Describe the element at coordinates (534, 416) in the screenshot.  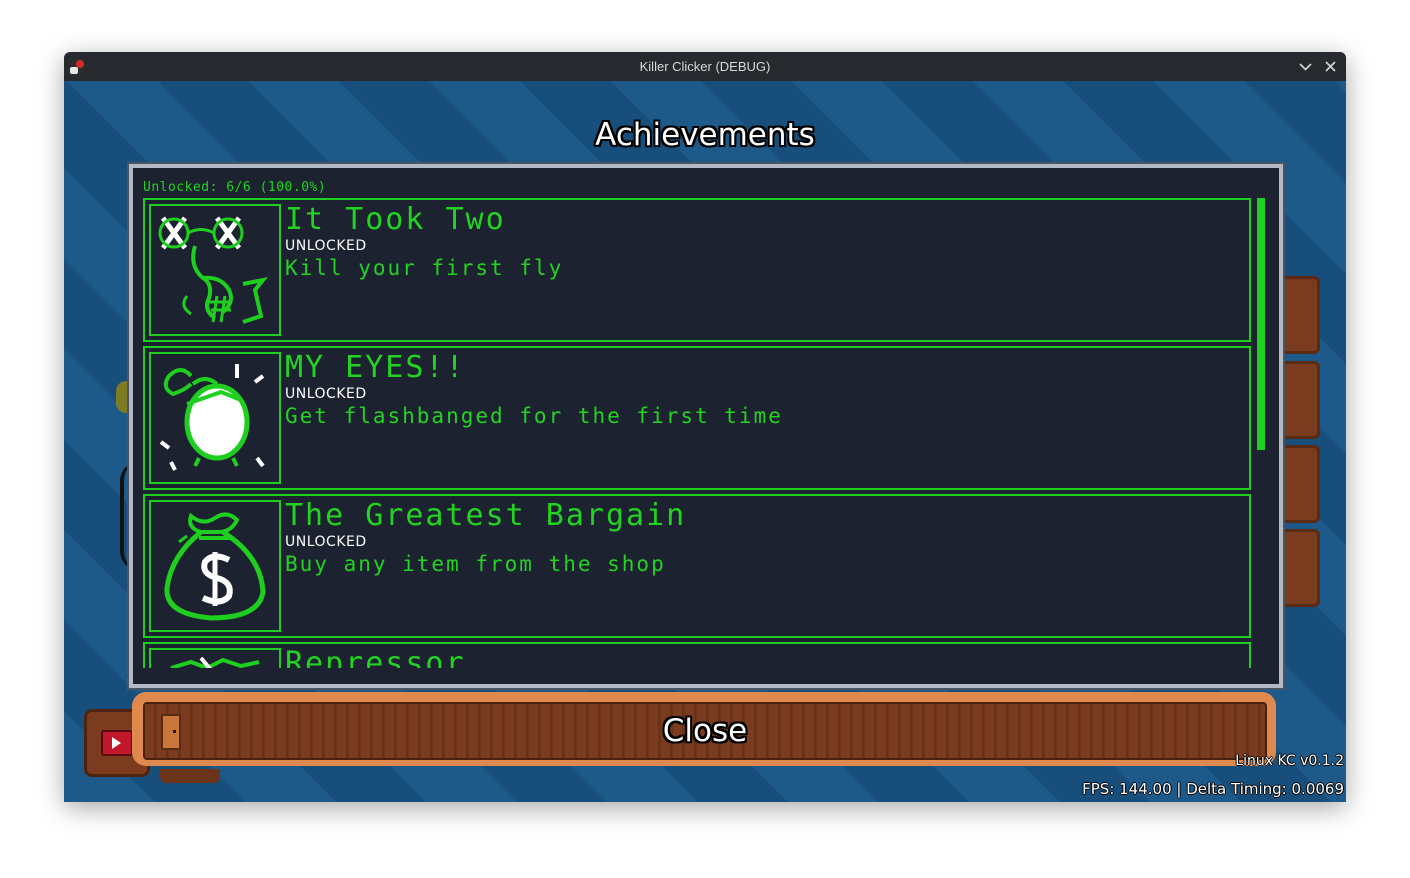
I see `achievement-description: Get flashbanged for the first time` at that location.